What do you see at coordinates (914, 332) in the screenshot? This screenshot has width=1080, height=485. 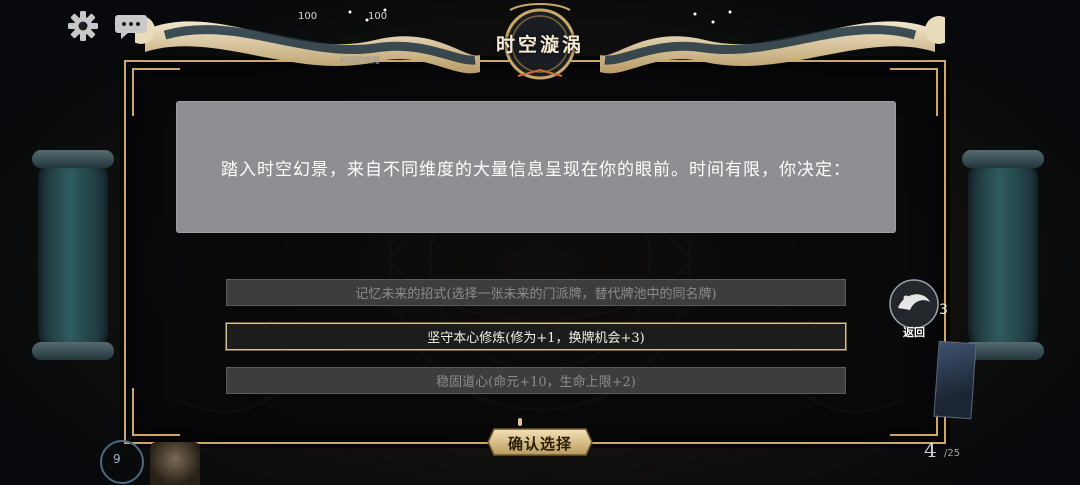 I see `back-button-label: 返回` at bounding box center [914, 332].